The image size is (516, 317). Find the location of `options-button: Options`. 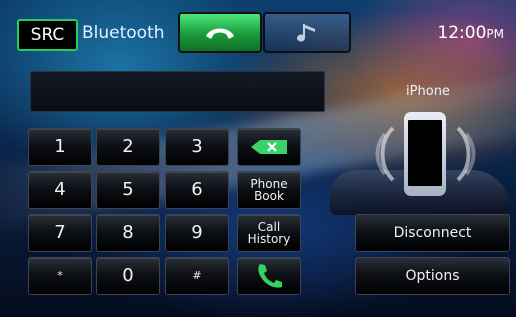

options-button: Options is located at coordinates (432, 276).